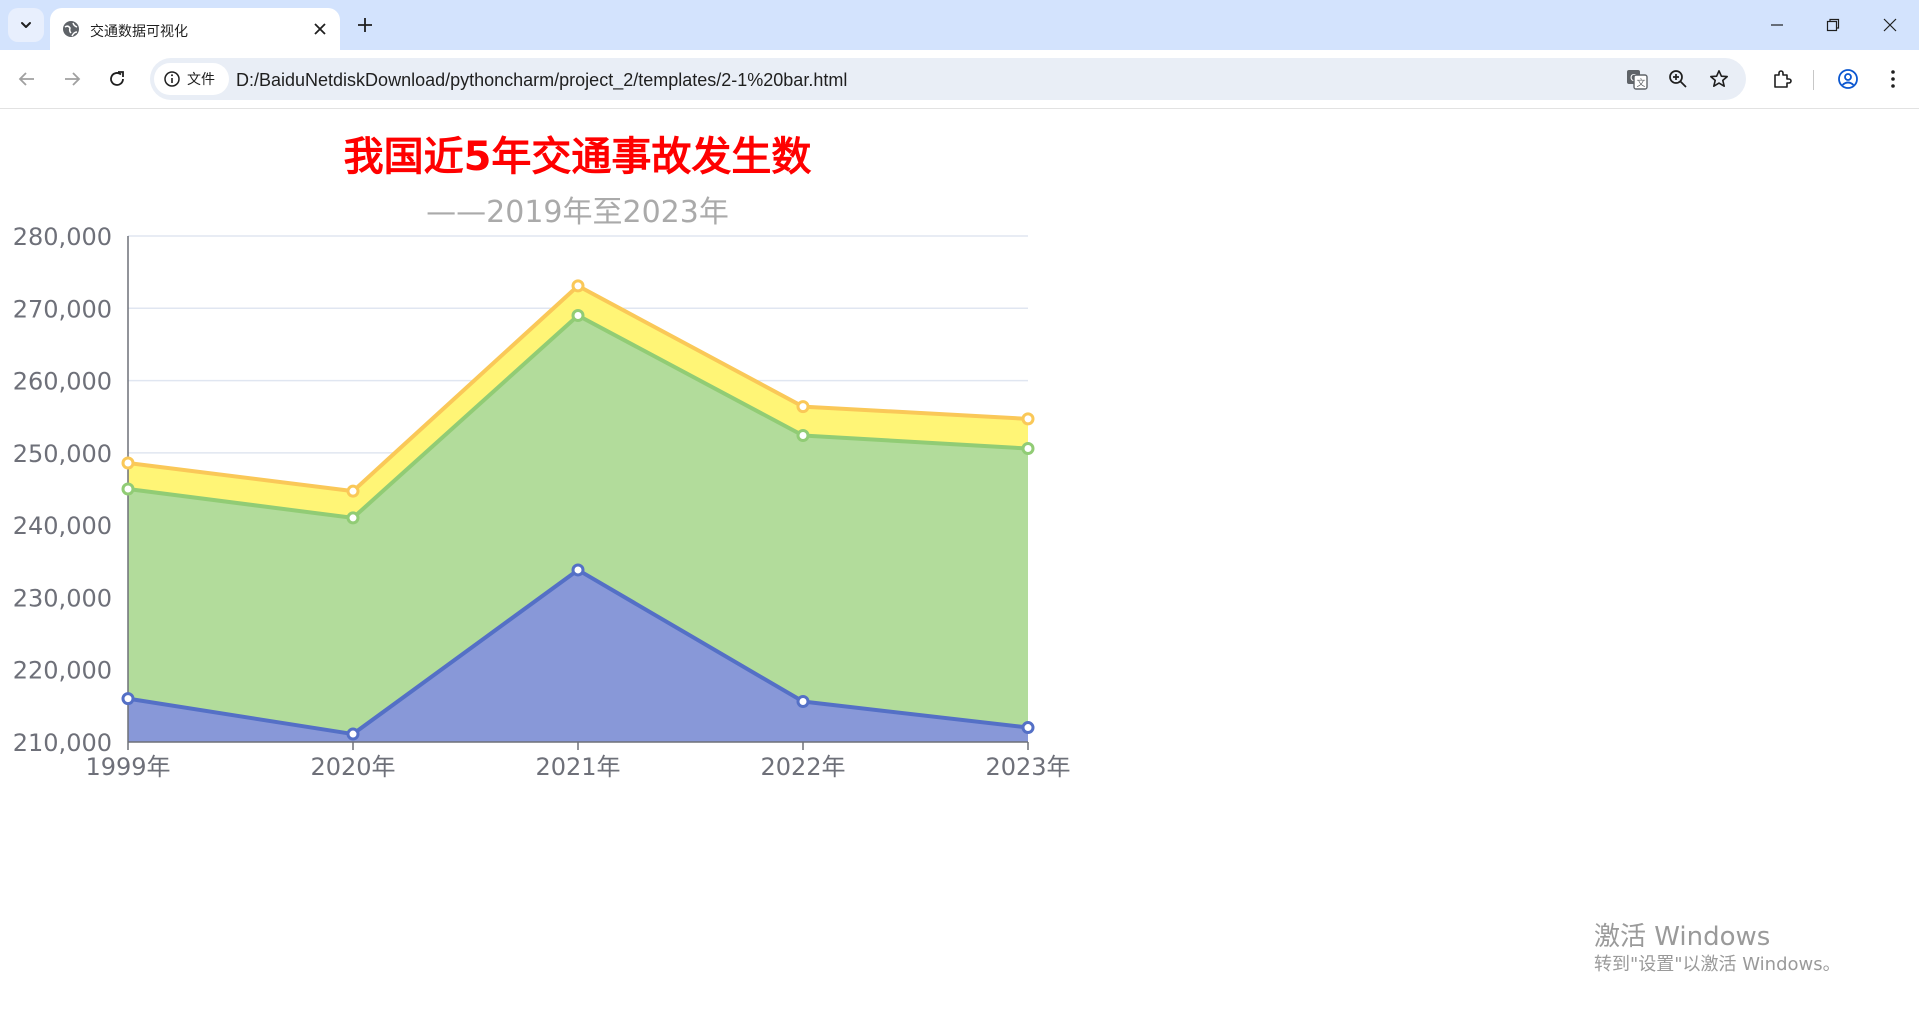 The height and width of the screenshot is (1021, 1919). I want to click on x-tick-label: 1999年, so click(127, 767).